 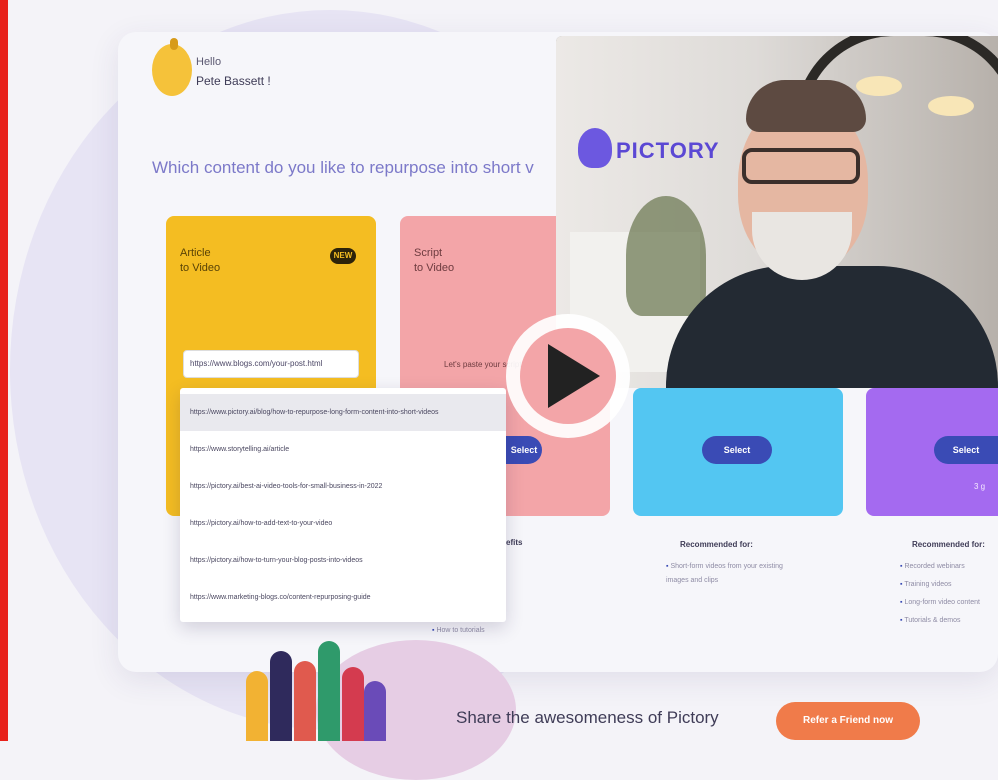 I want to click on greeting-user-name: Pete Bassett !, so click(x=233, y=81).